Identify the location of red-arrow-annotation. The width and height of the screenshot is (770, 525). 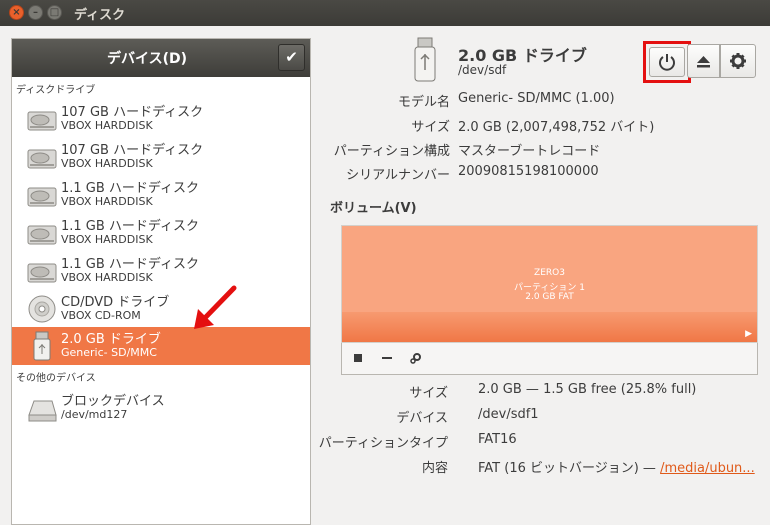
(215, 307).